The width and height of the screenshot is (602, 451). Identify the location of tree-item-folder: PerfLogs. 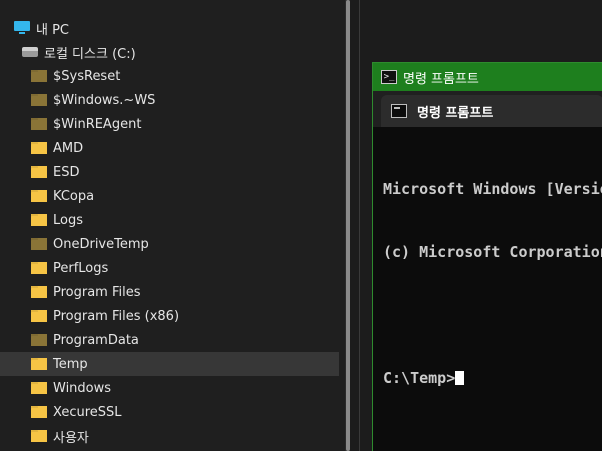
(169, 268).